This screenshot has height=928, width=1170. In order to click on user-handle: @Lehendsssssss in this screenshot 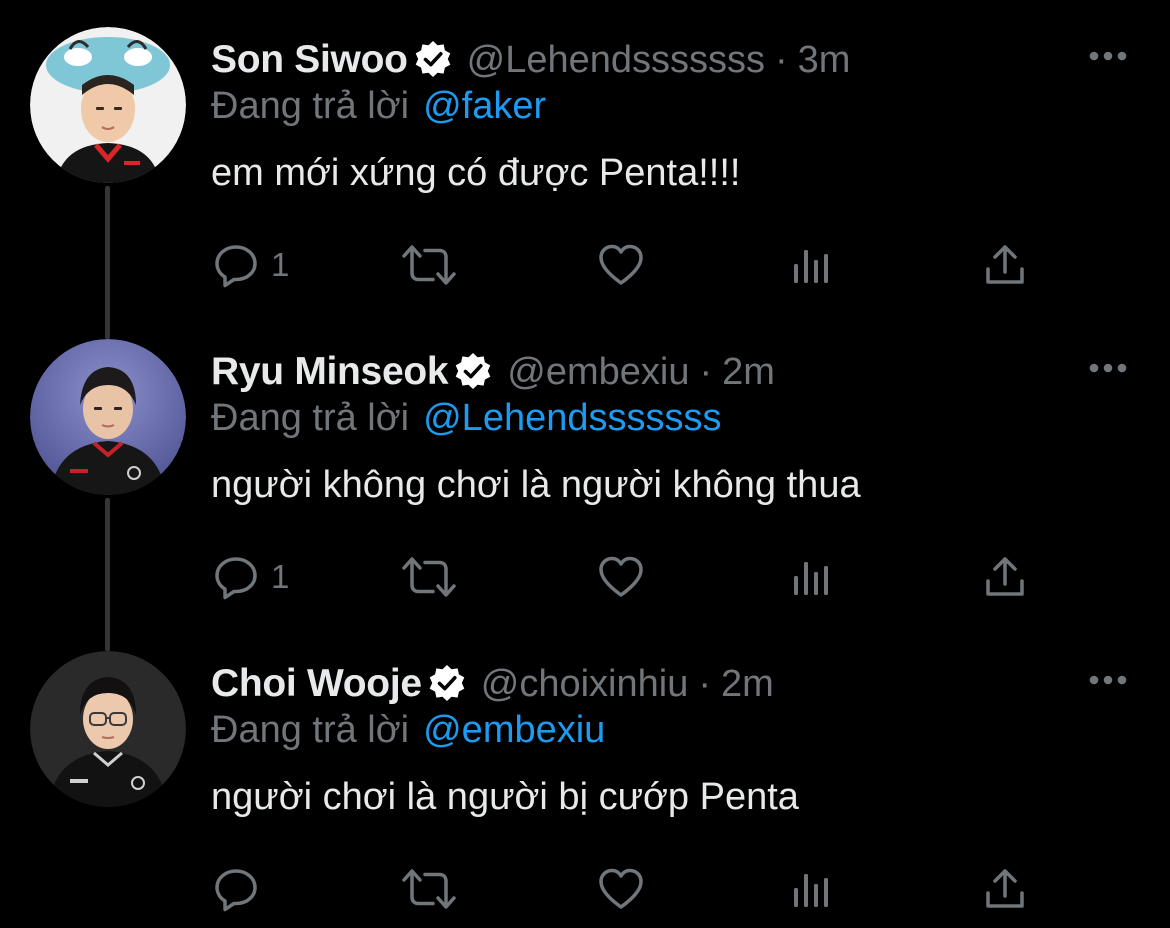, I will do `click(616, 60)`.